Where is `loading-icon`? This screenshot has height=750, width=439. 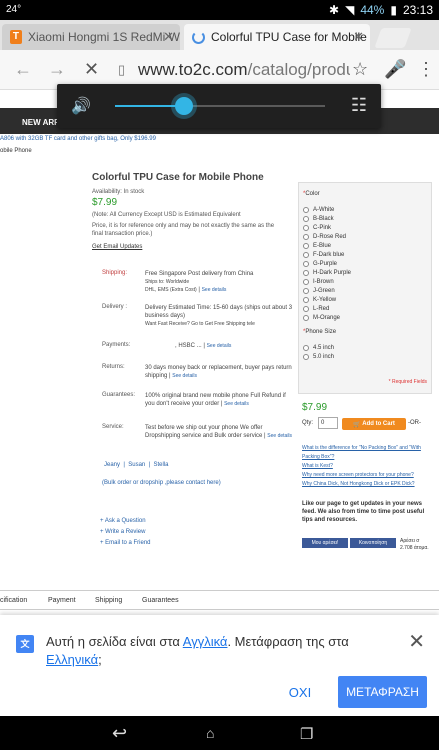 loading-icon is located at coordinates (198, 37).